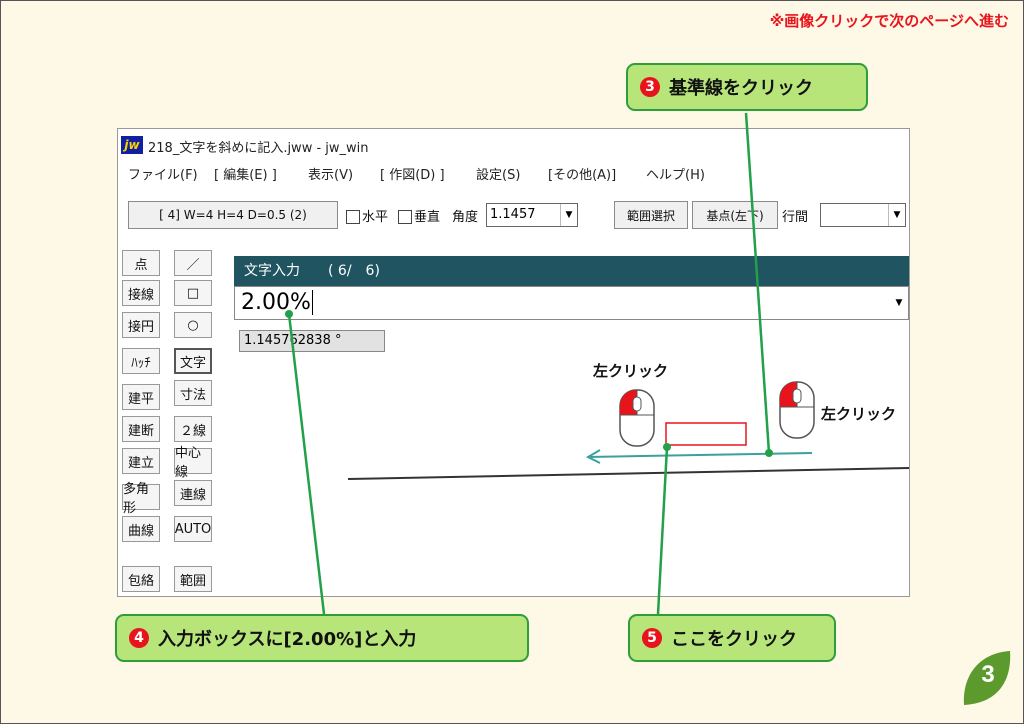 This screenshot has height=724, width=1024. What do you see at coordinates (650, 87) in the screenshot?
I see `step-number: 3` at bounding box center [650, 87].